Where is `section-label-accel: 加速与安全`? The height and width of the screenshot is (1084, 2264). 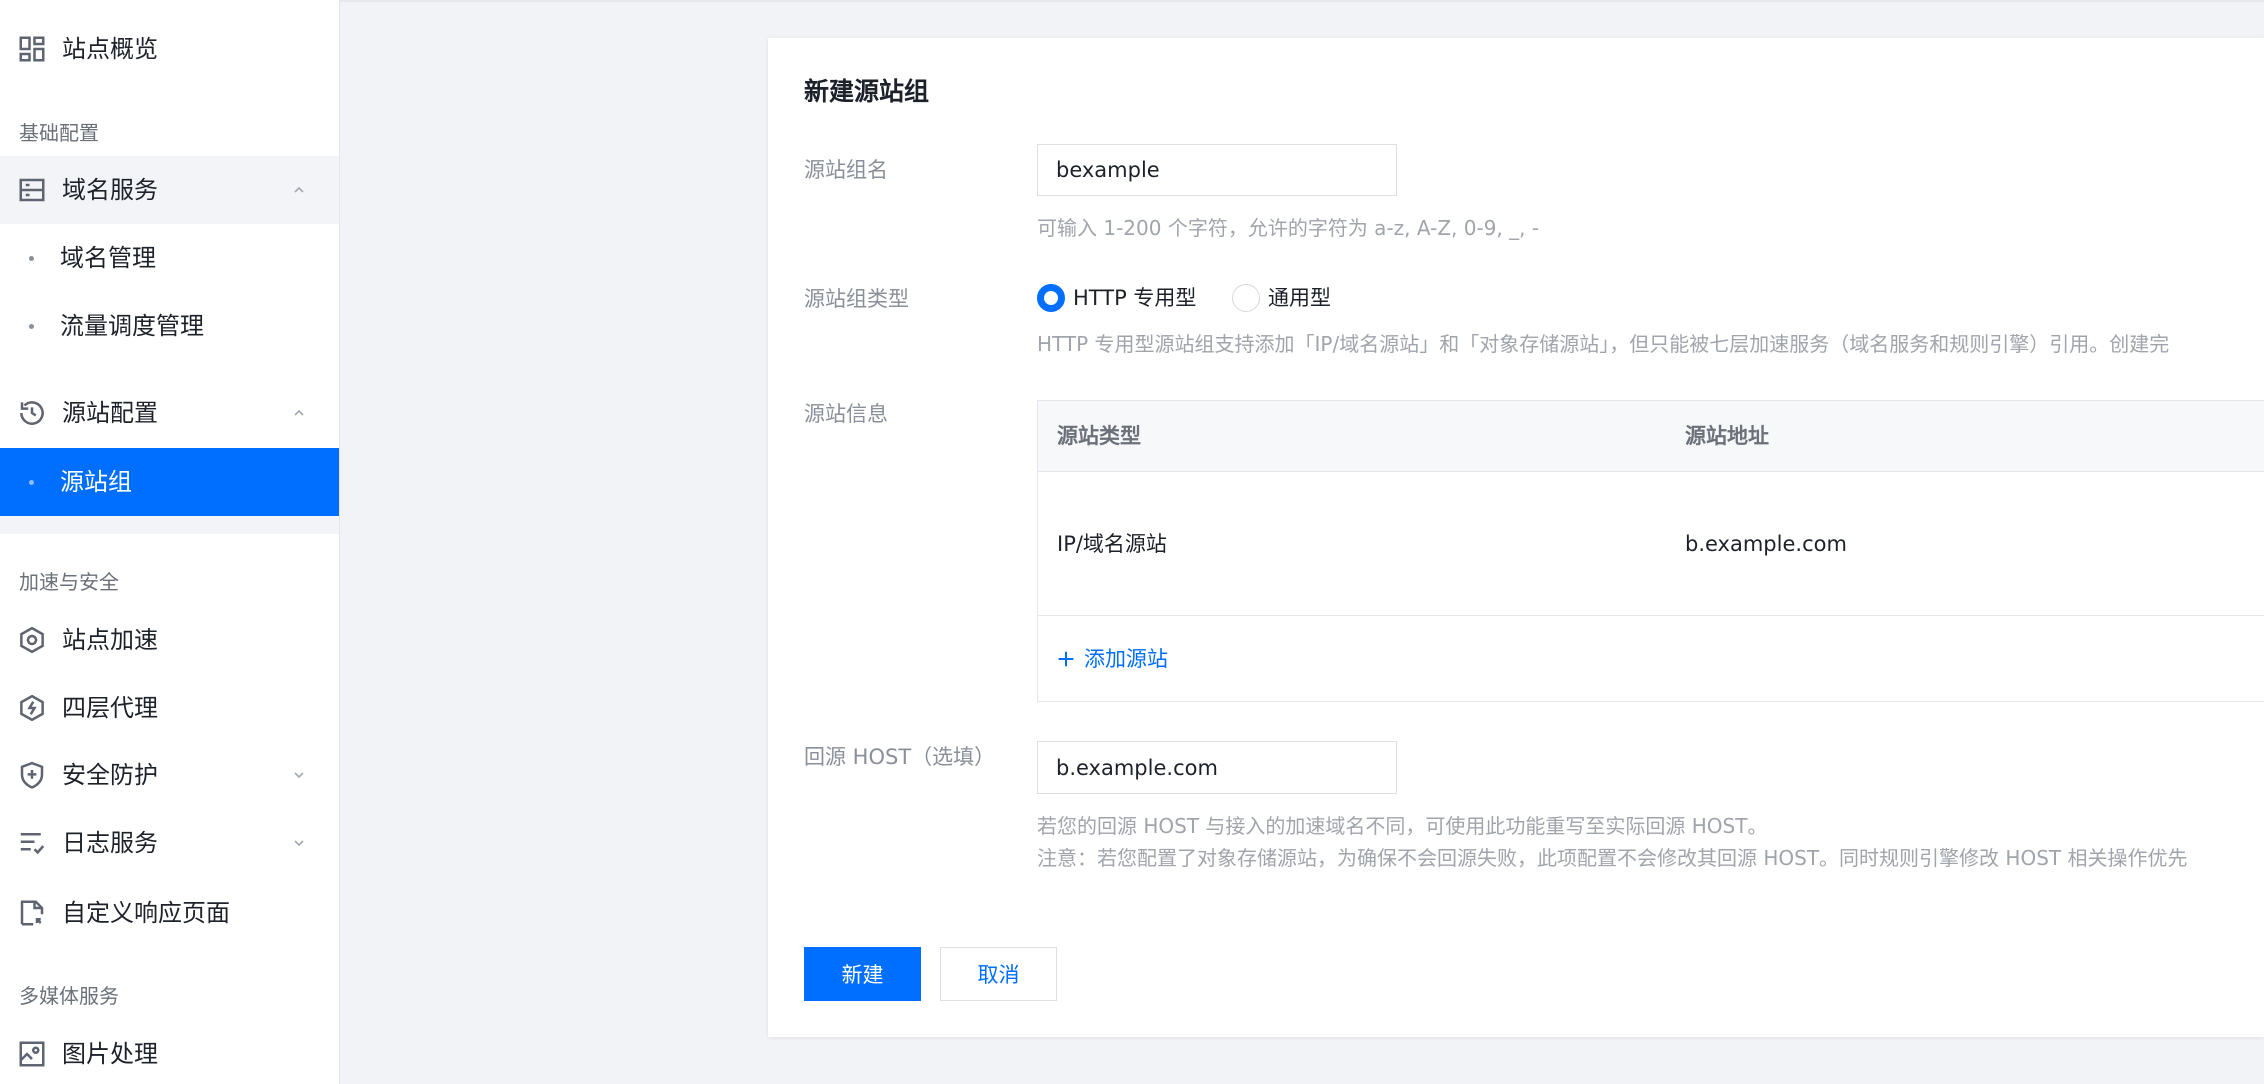 section-label-accel: 加速与安全 is located at coordinates (69, 582).